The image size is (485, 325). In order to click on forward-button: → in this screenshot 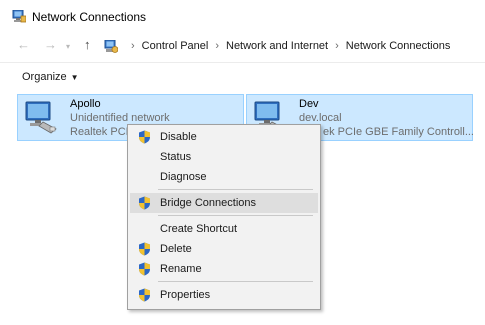, I will do `click(50, 45)`.